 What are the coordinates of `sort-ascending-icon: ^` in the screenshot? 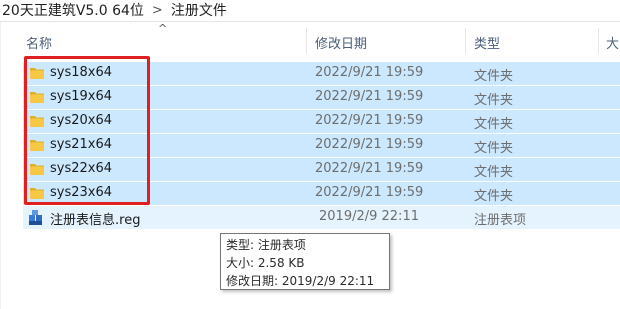 It's located at (163, 28).